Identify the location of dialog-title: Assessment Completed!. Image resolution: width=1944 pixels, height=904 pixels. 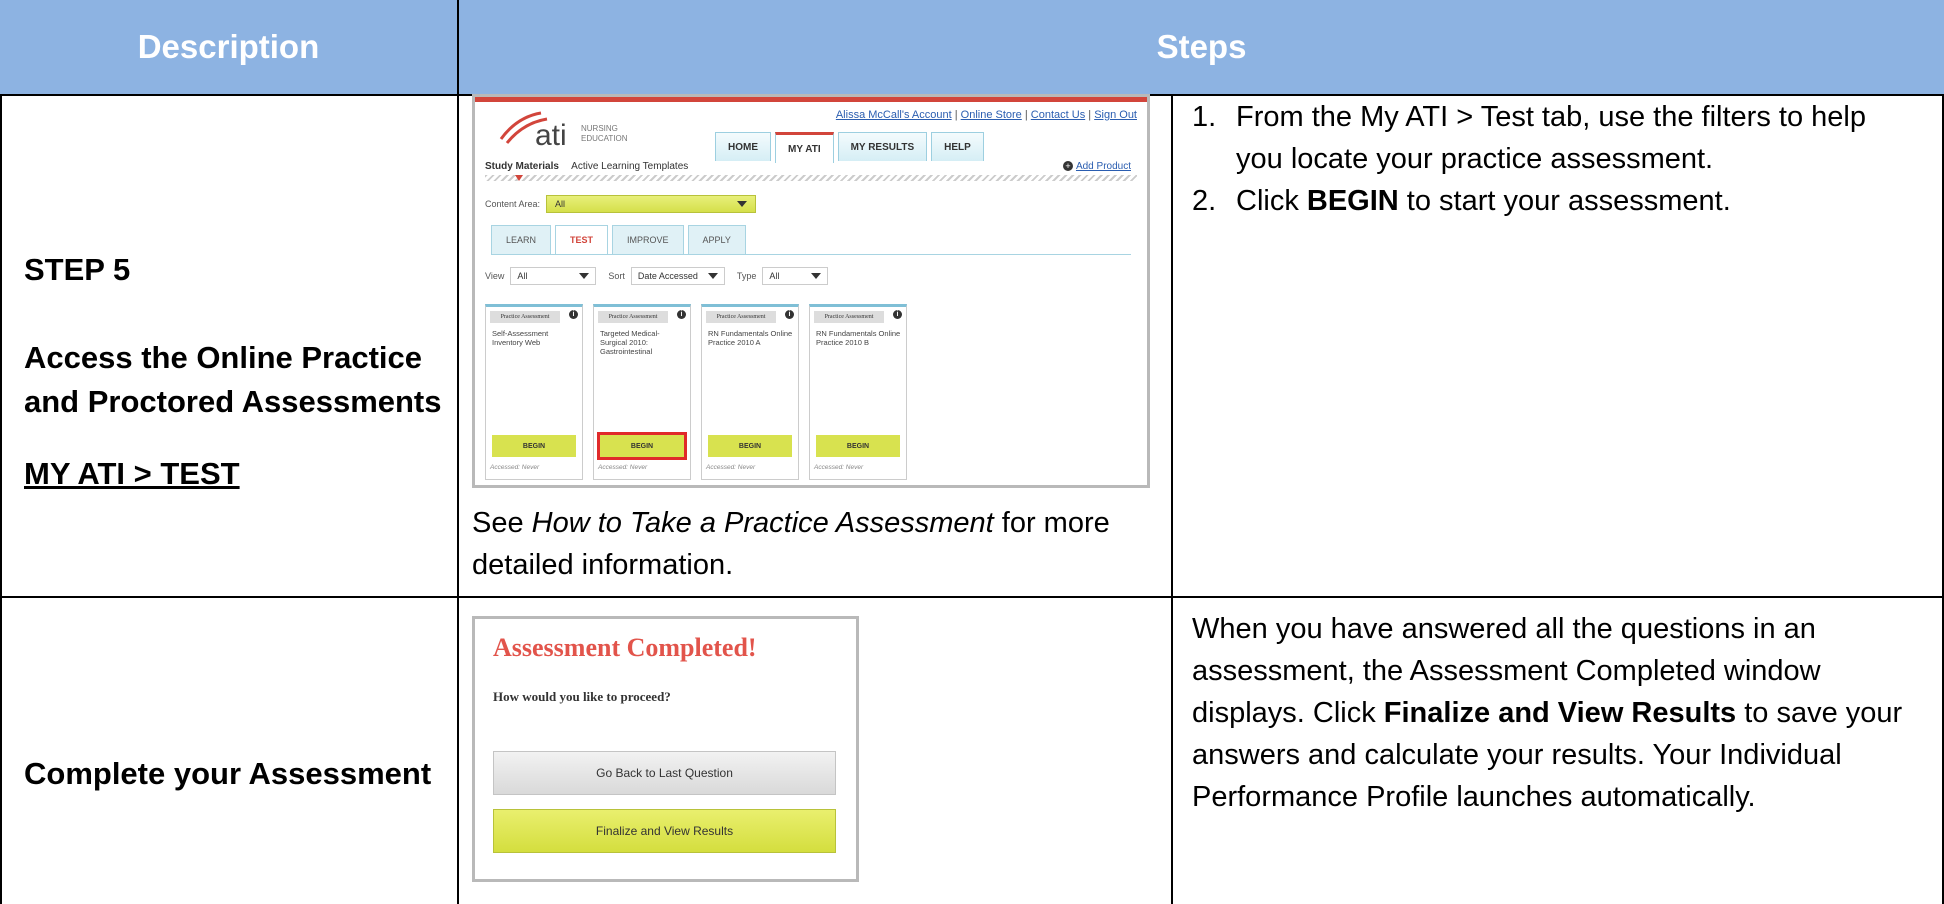
(625, 647).